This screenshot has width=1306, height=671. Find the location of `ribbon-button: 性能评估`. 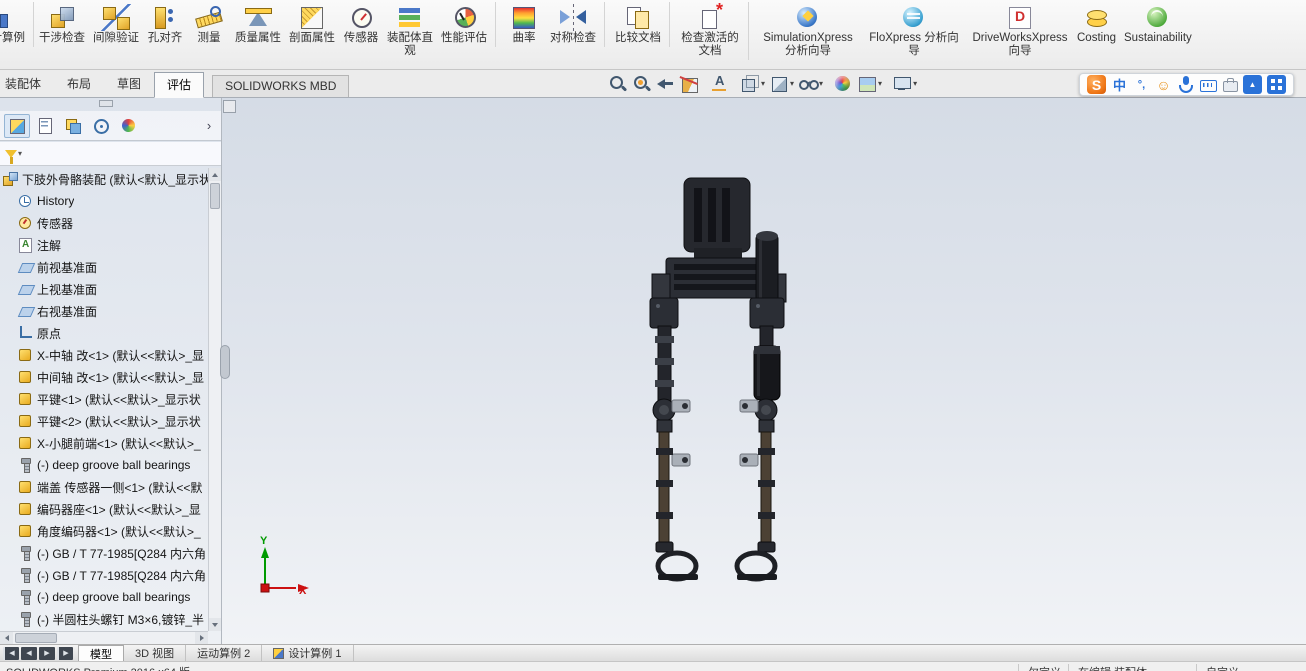

ribbon-button: 性能评估 is located at coordinates (467, 24).